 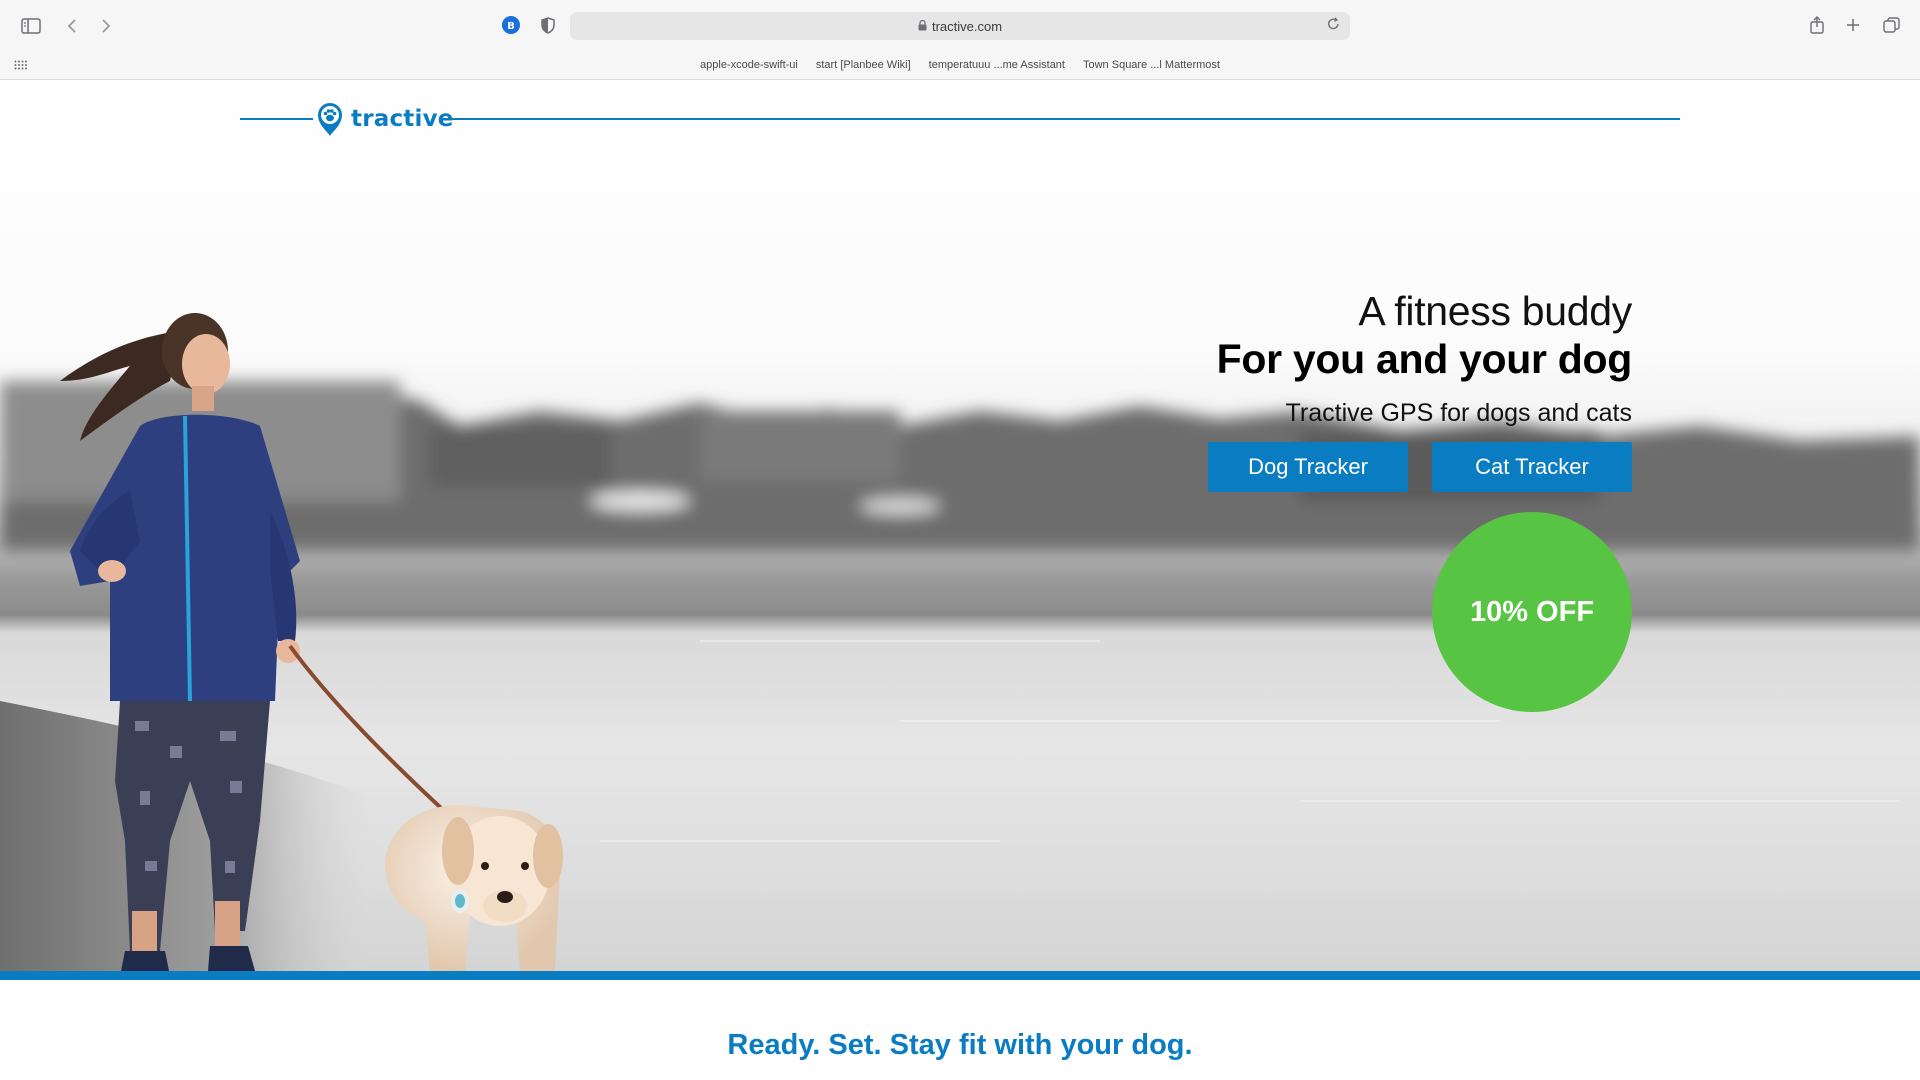 What do you see at coordinates (960, 1045) in the screenshot?
I see `section-tagline: Ready. Set. Stay fit with your dog.` at bounding box center [960, 1045].